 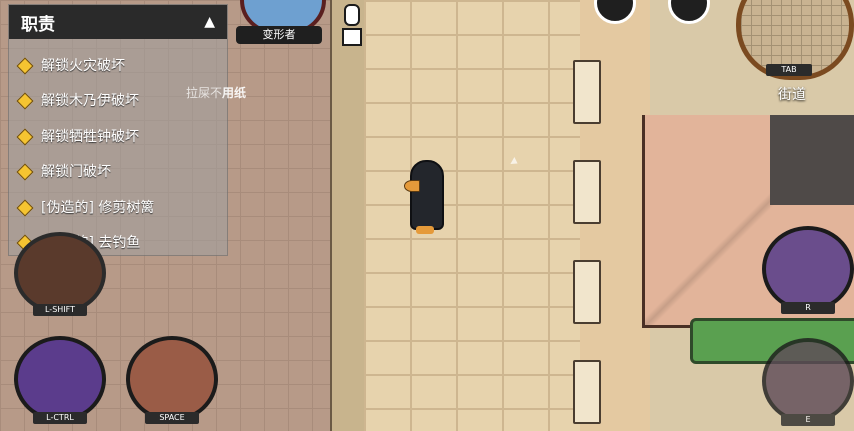 I want to click on fence-posts, so click(x=588, y=215).